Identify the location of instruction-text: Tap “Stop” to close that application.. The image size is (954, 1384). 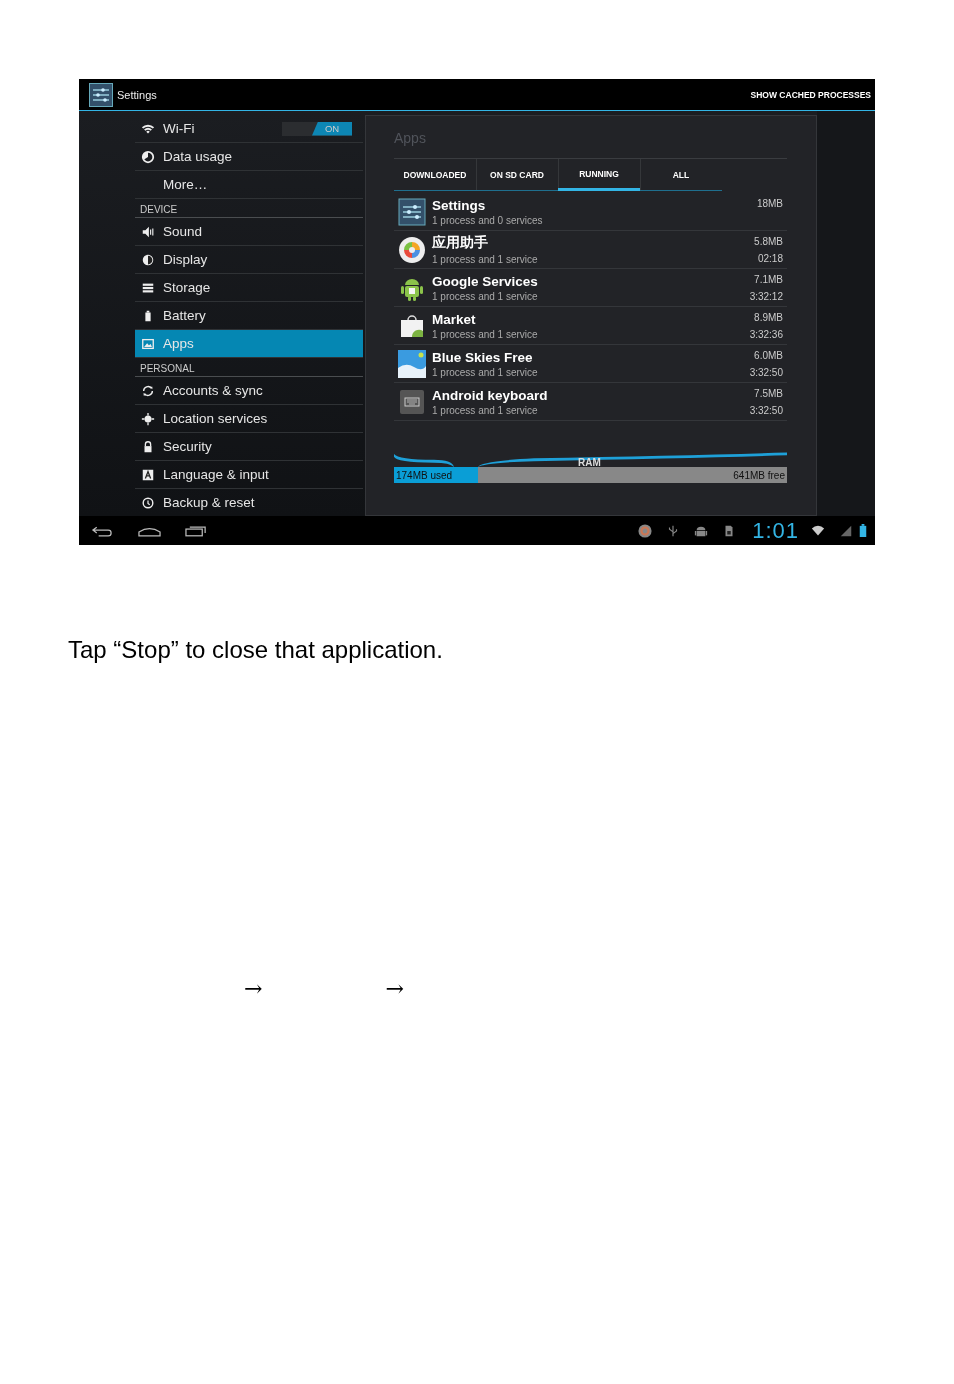
(256, 650).